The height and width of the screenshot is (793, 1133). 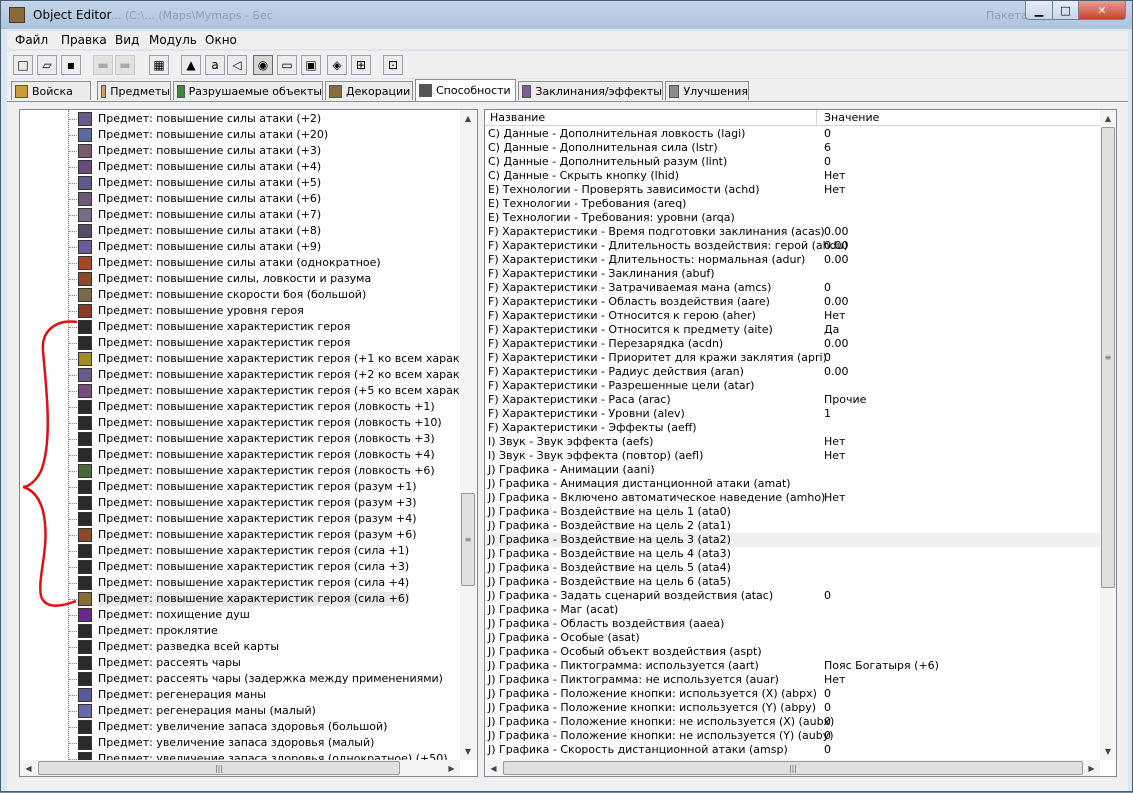 I want to click on property-value: 6, so click(x=827, y=148).